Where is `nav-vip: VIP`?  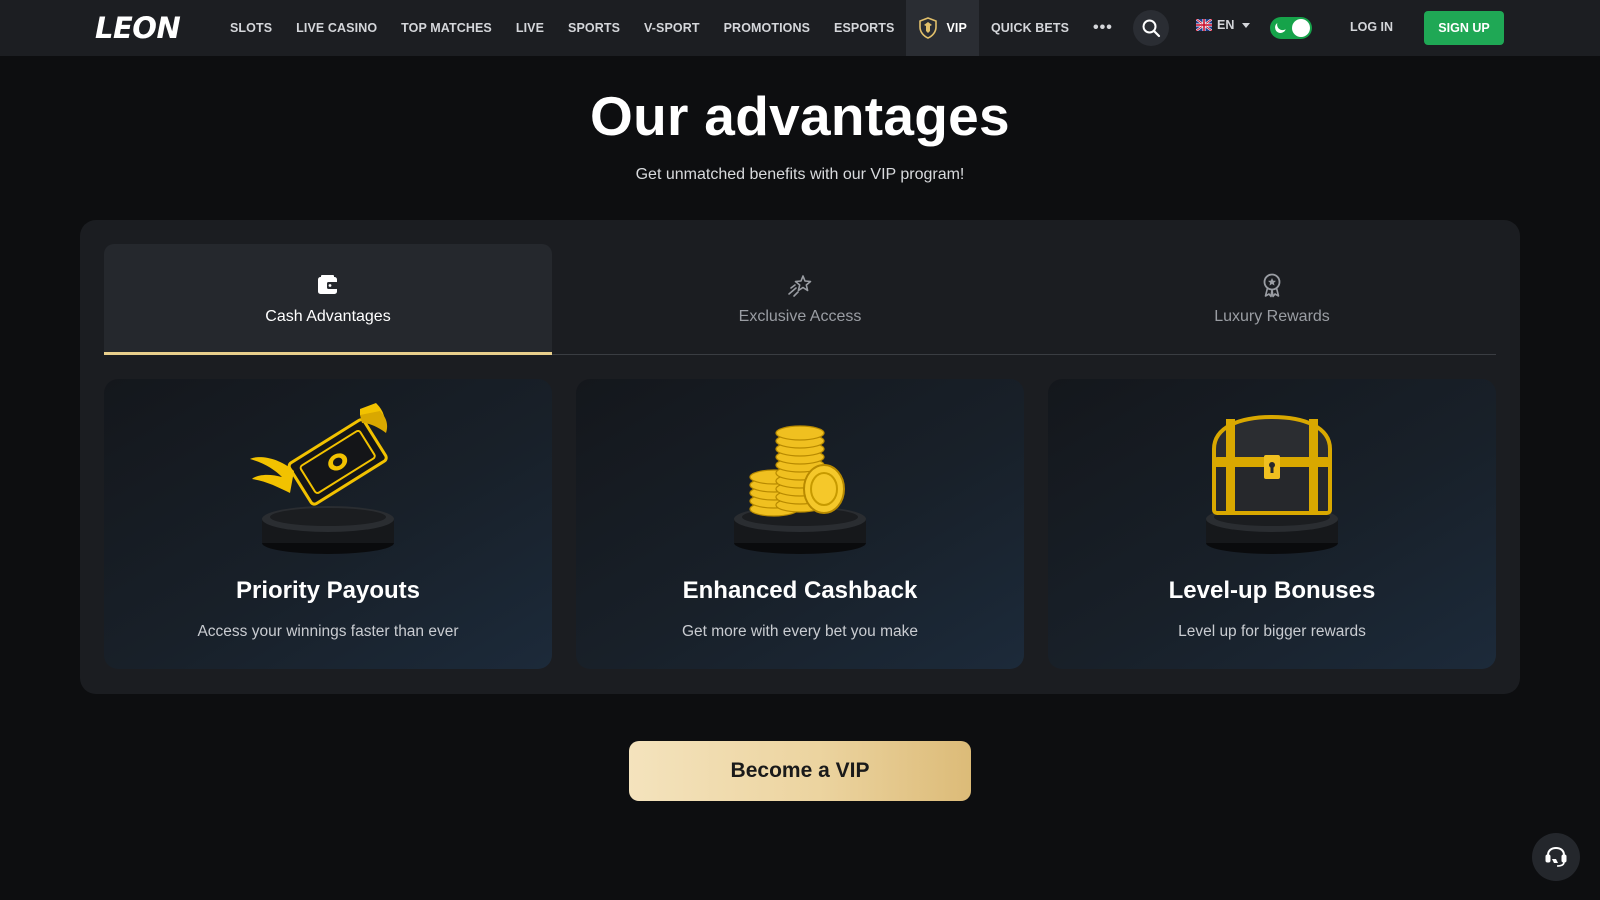 nav-vip: VIP is located at coordinates (942, 28).